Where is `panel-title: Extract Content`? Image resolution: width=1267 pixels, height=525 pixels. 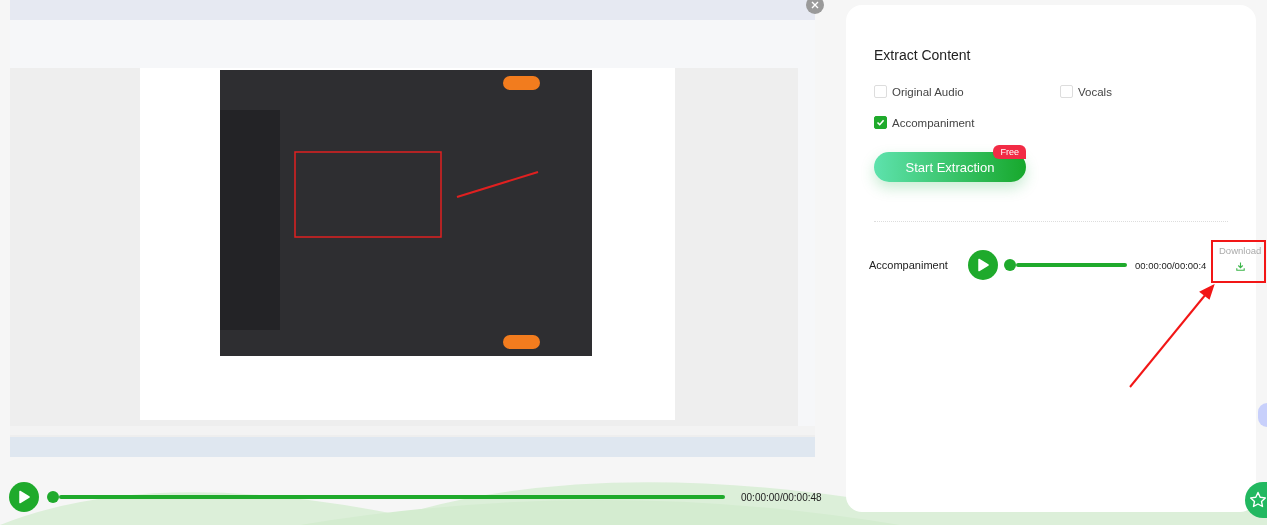
panel-title: Extract Content is located at coordinates (923, 55).